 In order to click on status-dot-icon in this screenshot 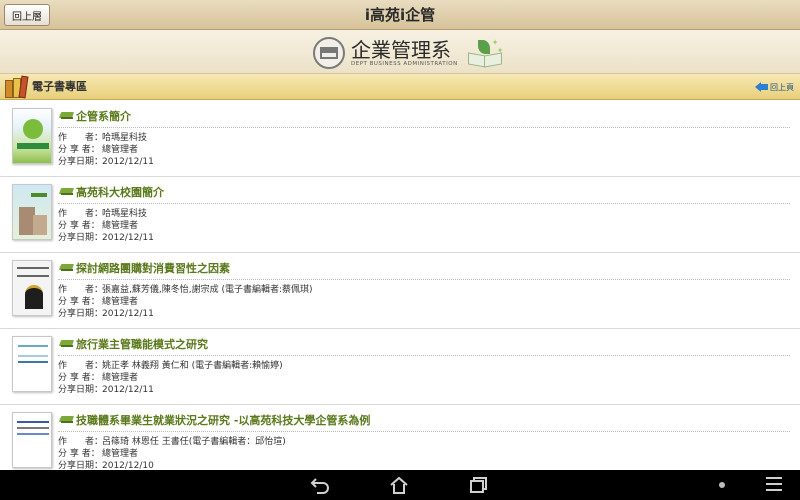, I will do `click(722, 485)`.